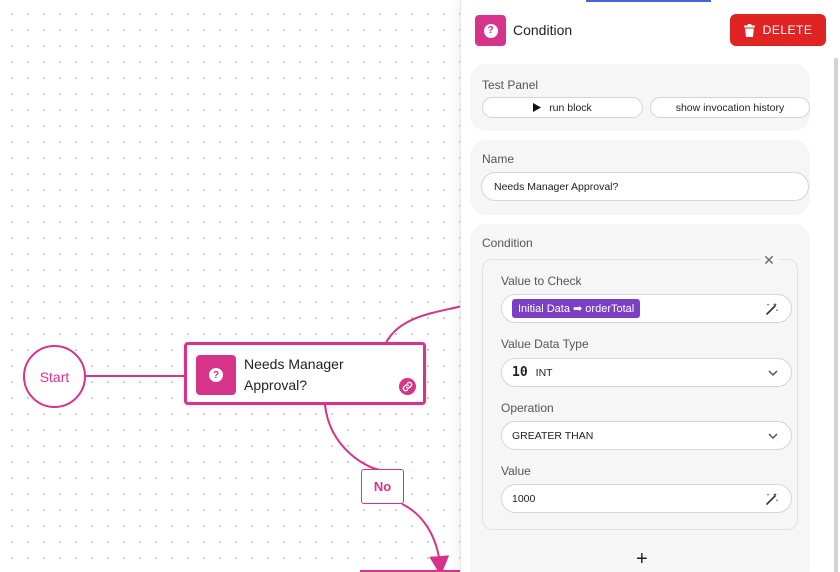  I want to click on plus-icon: +, so click(642, 559).